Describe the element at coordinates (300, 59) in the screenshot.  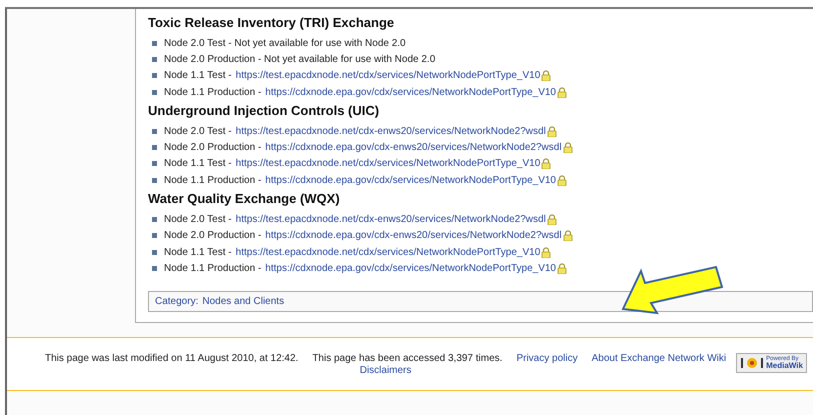
I see `item-text: Node 2.0 Production - Not yet available for use with Node 2.0` at that location.